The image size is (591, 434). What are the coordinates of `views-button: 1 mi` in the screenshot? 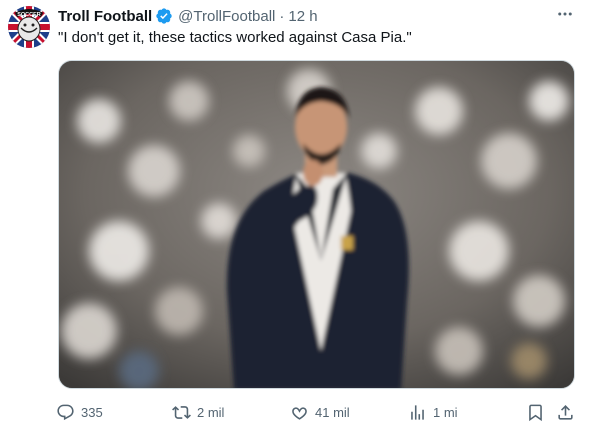 It's located at (433, 412).